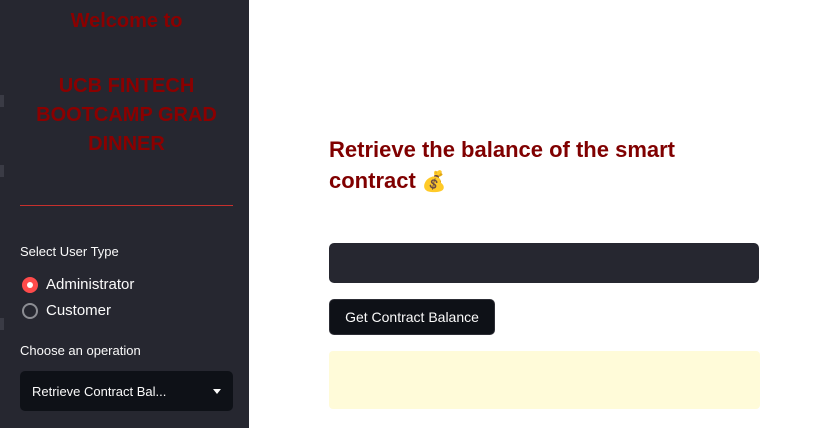 Image resolution: width=834 pixels, height=428 pixels. I want to click on contract-input, so click(544, 263).